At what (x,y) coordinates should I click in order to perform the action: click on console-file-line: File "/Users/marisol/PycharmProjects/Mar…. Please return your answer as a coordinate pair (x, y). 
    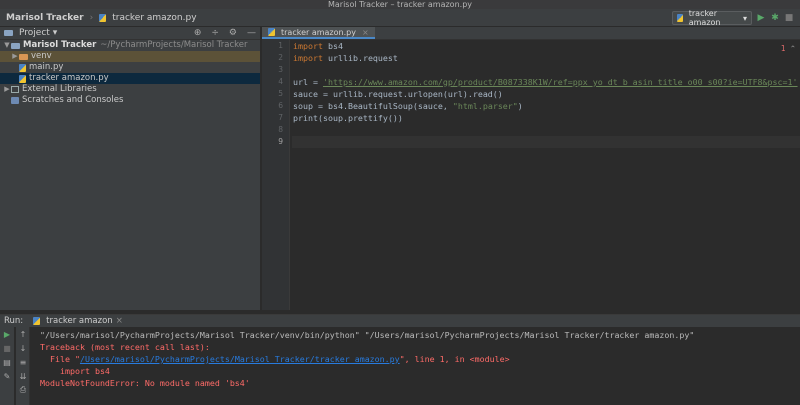
    Looking at the image, I should click on (275, 359).